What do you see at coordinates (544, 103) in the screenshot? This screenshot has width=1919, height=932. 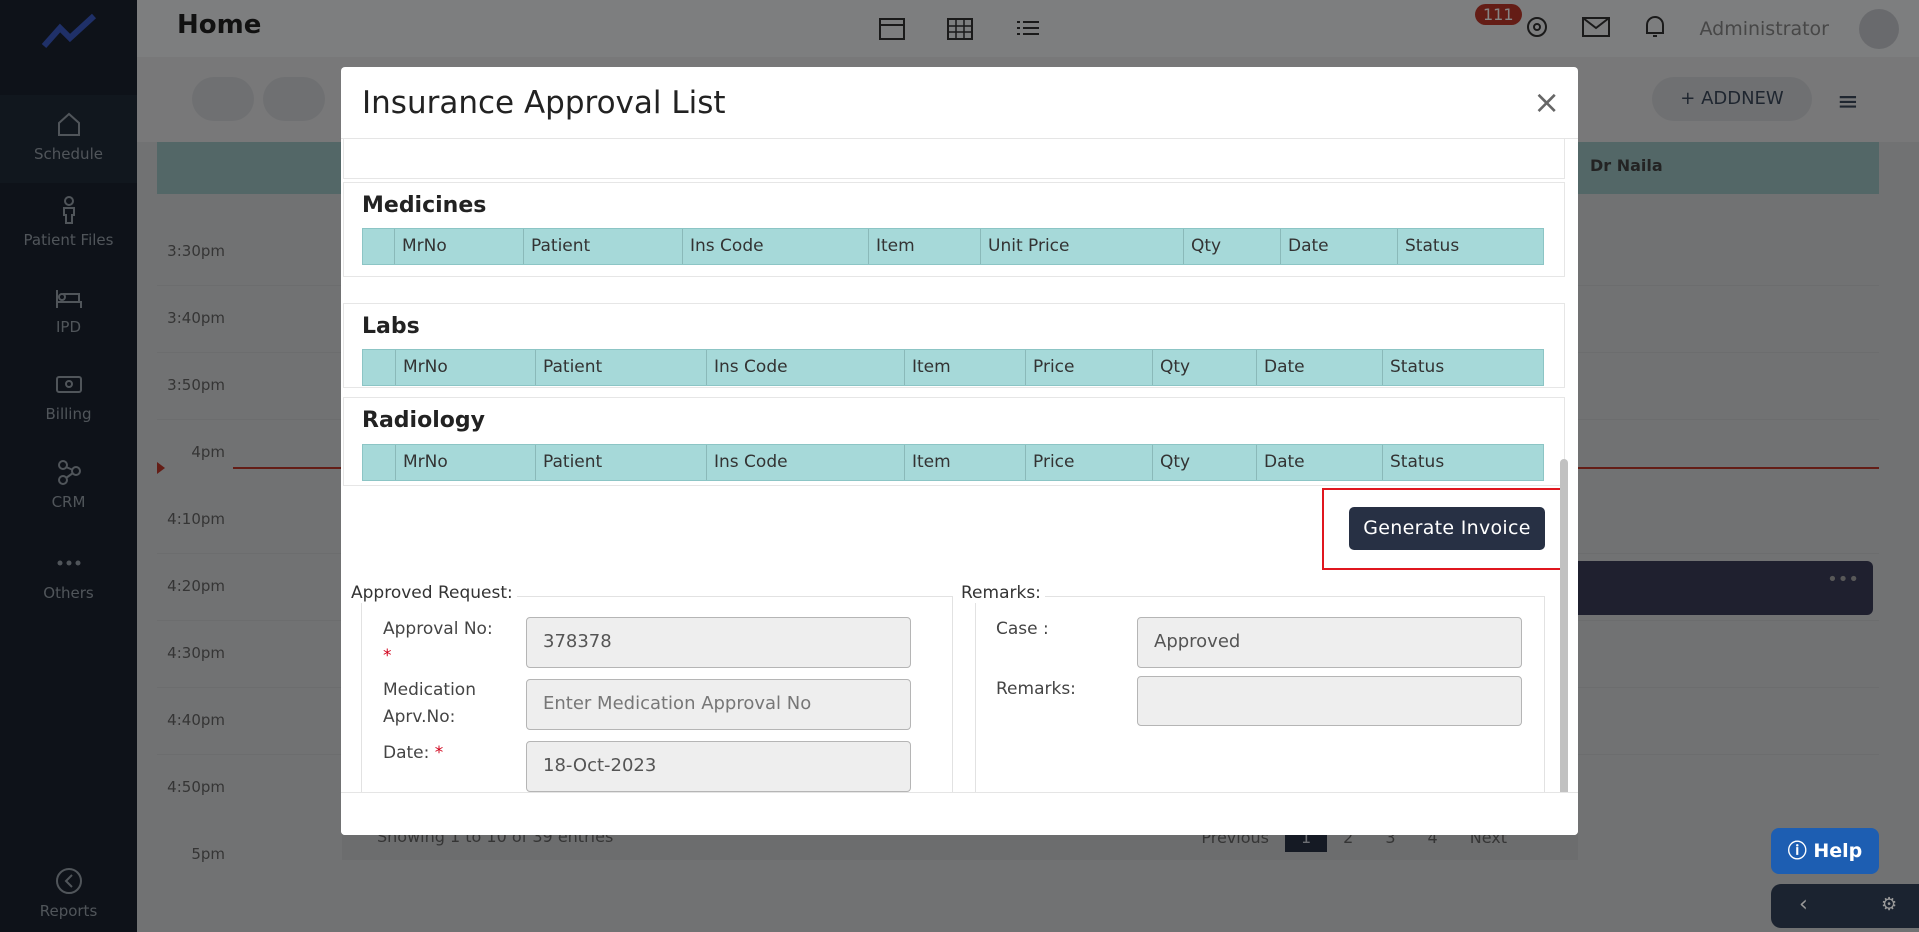 I see `modal-title: Insurance Approval List` at bounding box center [544, 103].